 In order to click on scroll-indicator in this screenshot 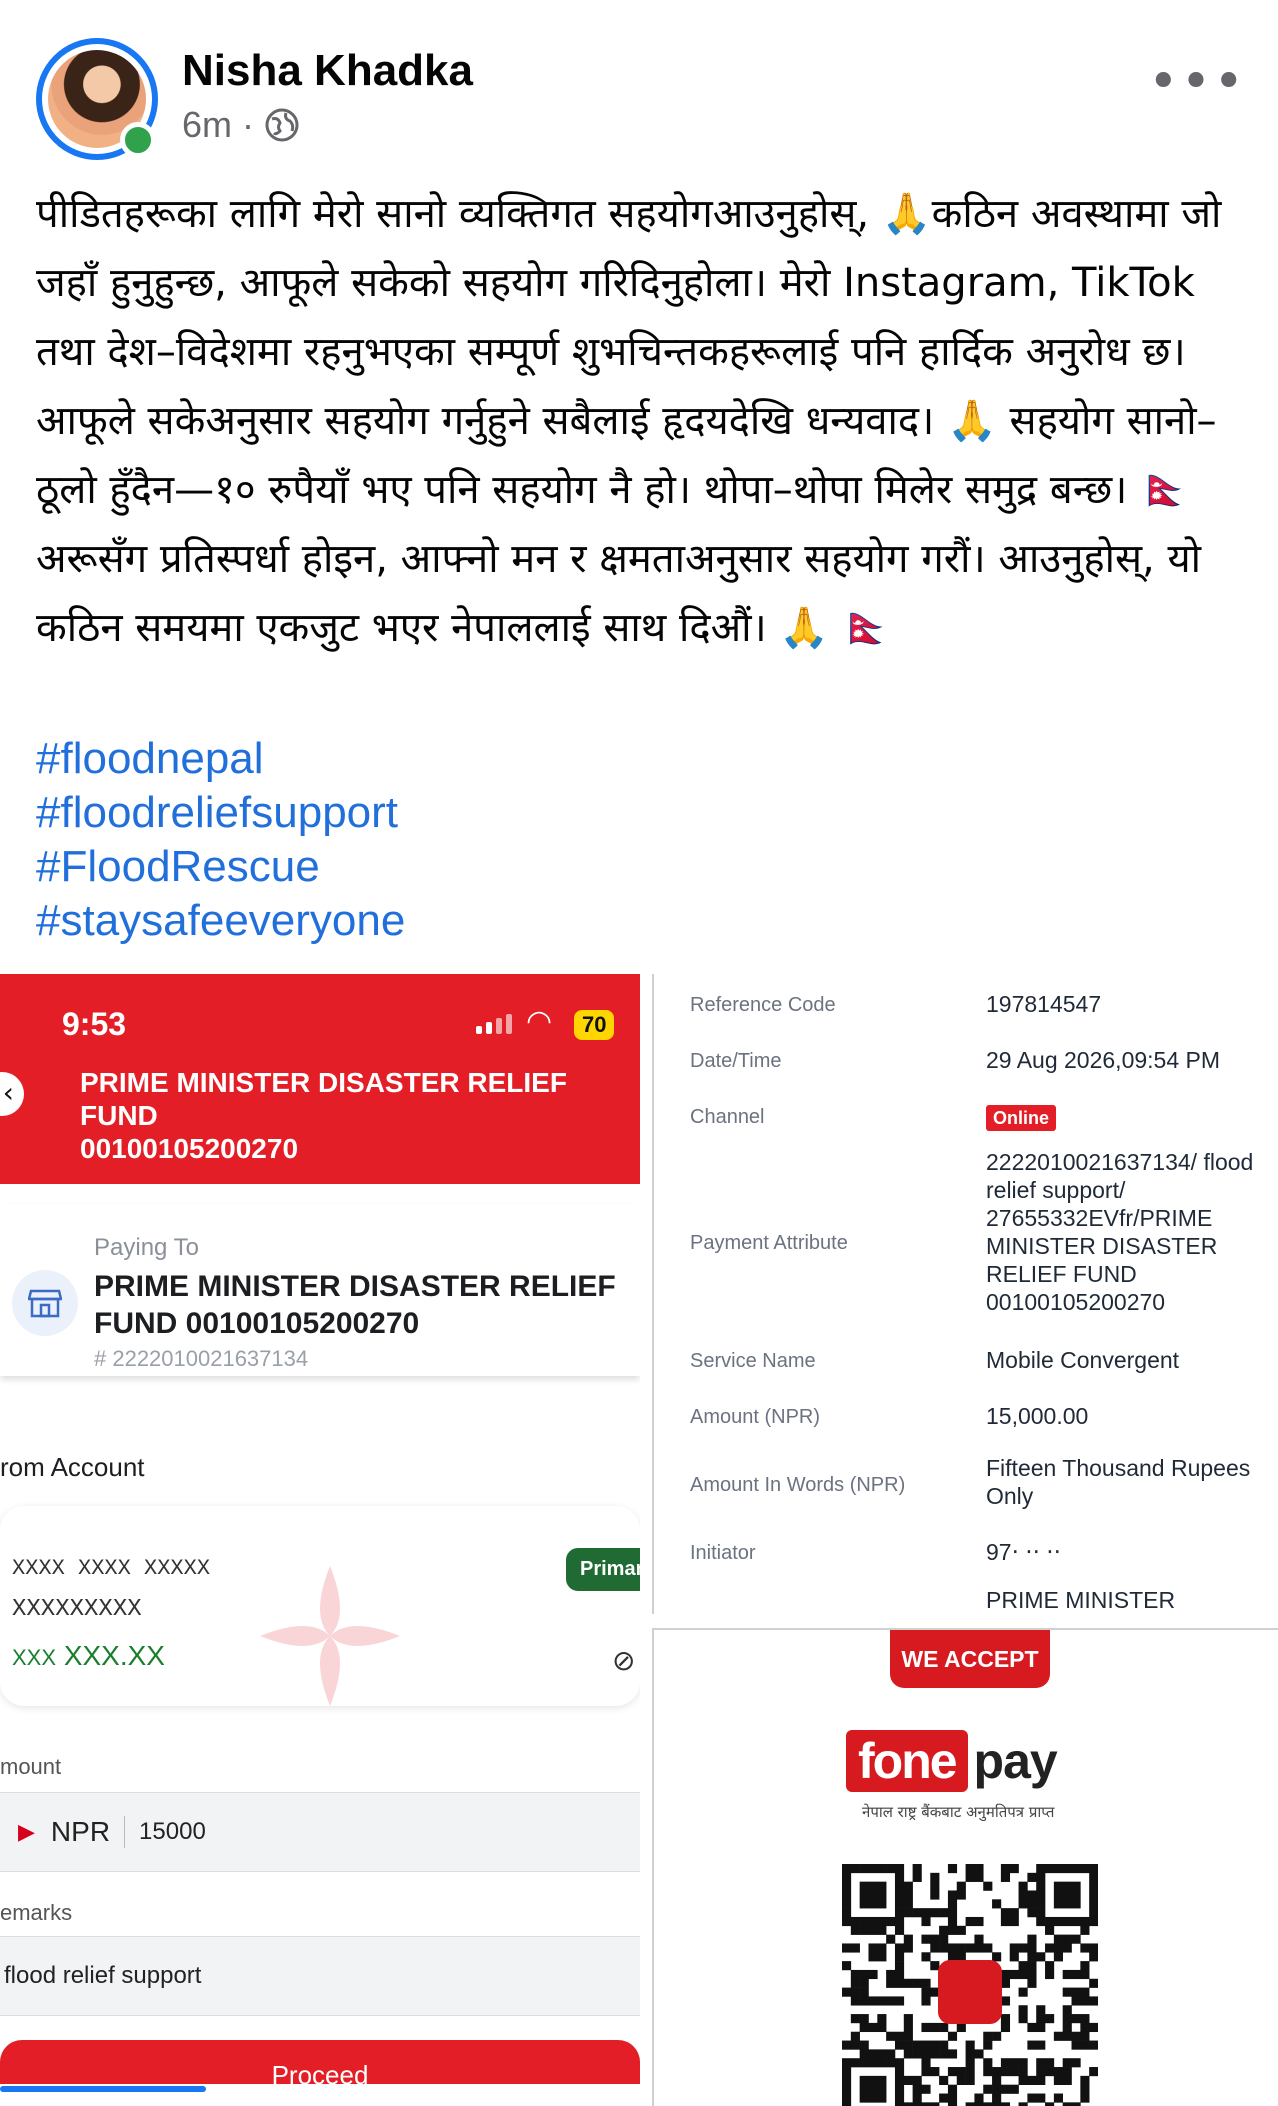, I will do `click(103, 2089)`.